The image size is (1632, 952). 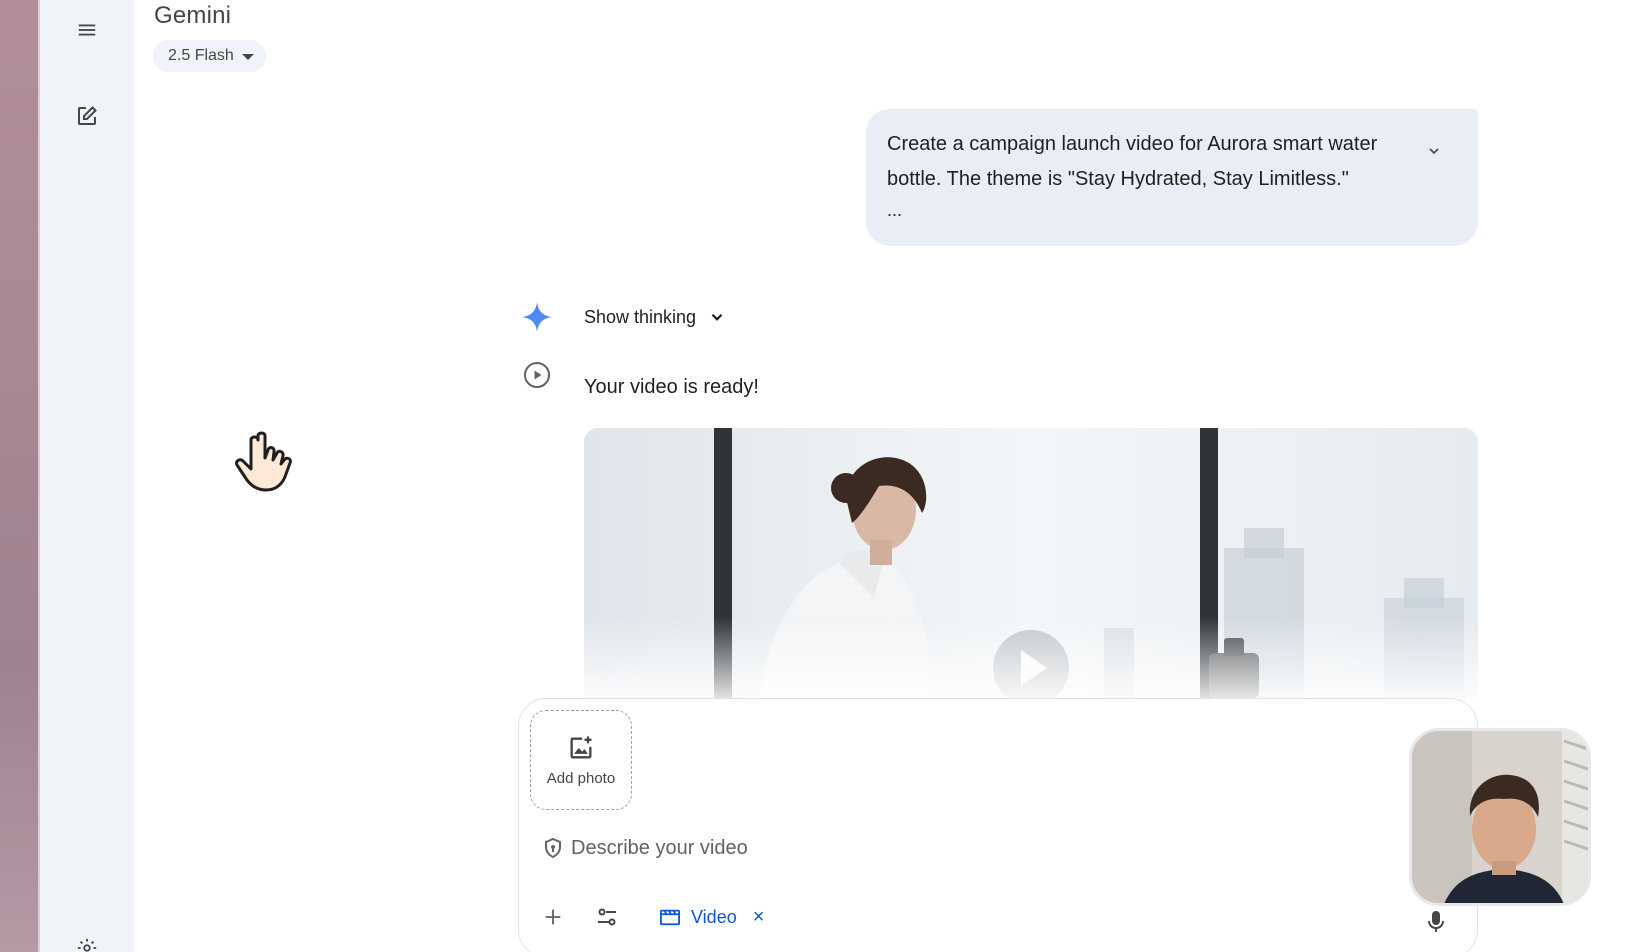 What do you see at coordinates (553, 848) in the screenshot?
I see `shield-icon` at bounding box center [553, 848].